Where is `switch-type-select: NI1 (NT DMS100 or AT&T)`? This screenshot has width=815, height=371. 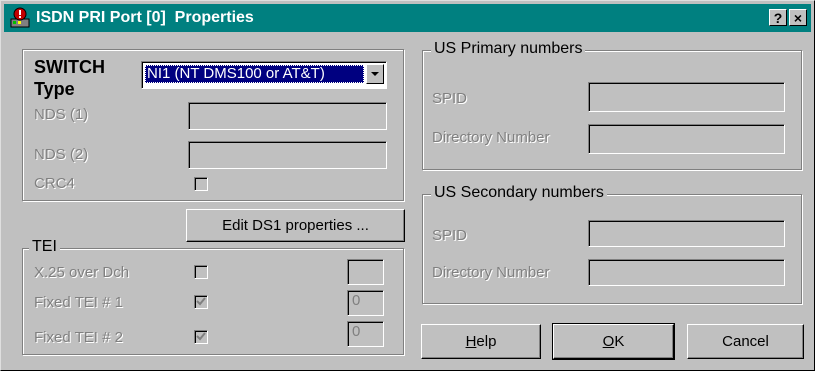
switch-type-select: NI1 (NT DMS100 or AT&T) is located at coordinates (264, 75).